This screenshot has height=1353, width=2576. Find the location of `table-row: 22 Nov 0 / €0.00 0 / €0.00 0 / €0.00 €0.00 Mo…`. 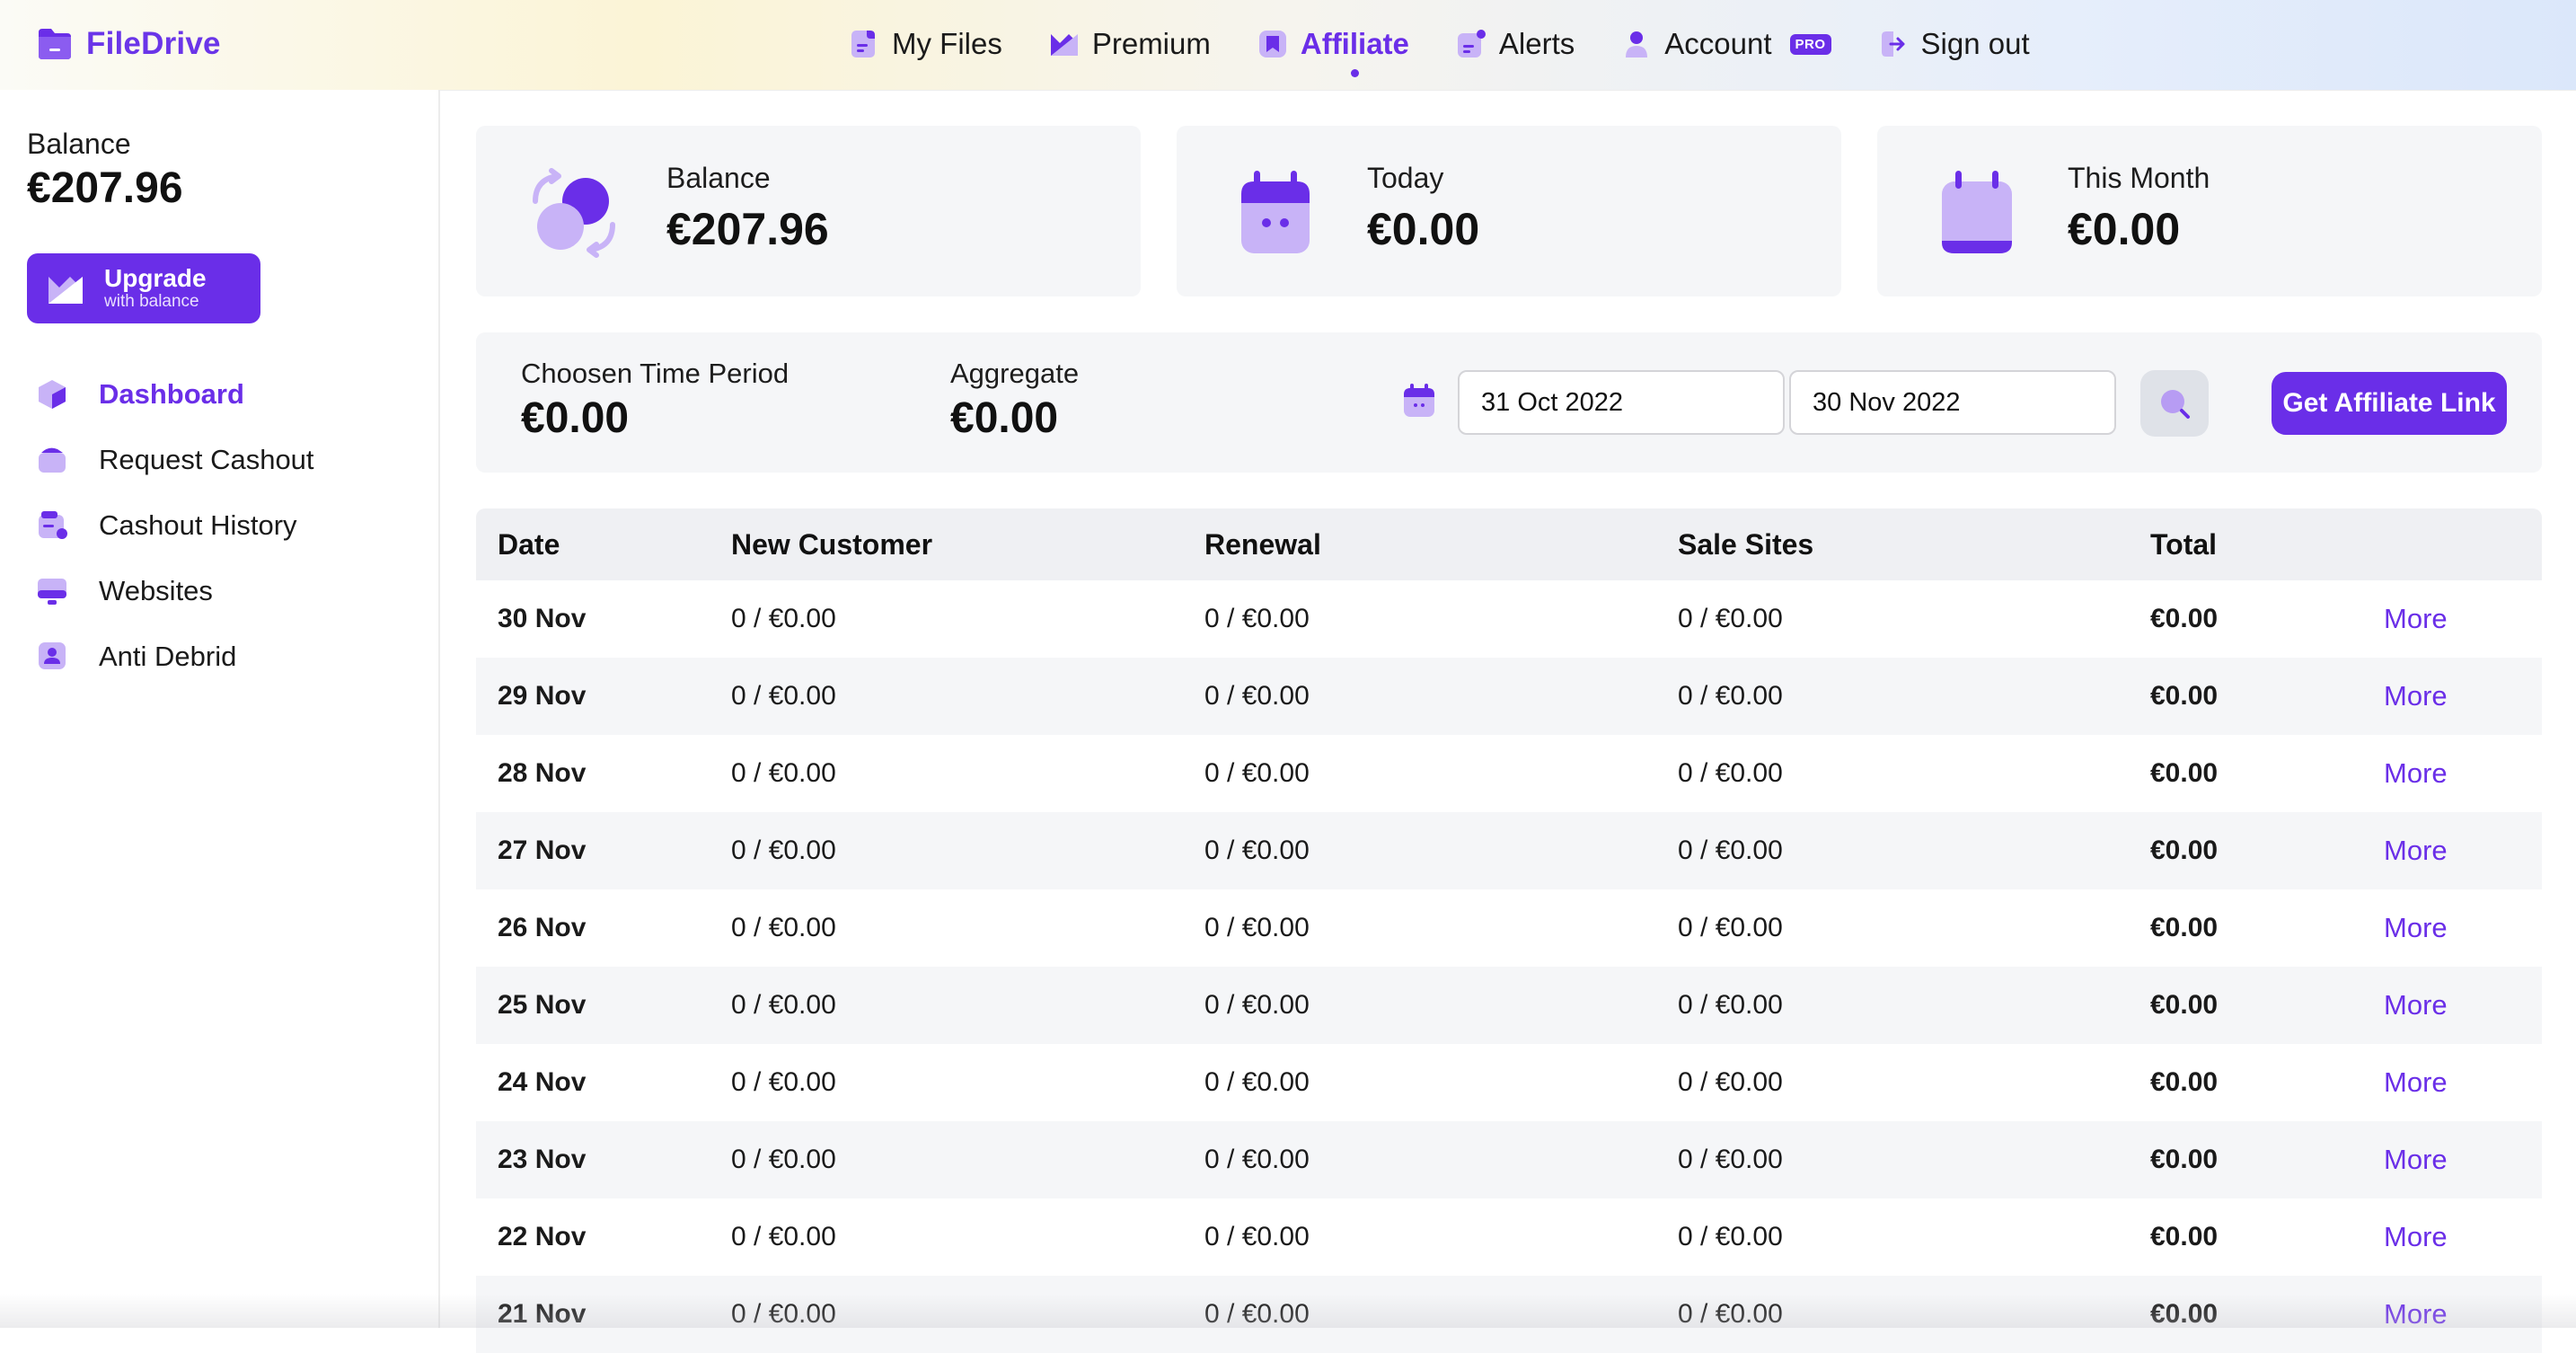

table-row: 22 Nov 0 / €0.00 0 / €0.00 0 / €0.00 €0.00 Mo… is located at coordinates (1509, 1237).